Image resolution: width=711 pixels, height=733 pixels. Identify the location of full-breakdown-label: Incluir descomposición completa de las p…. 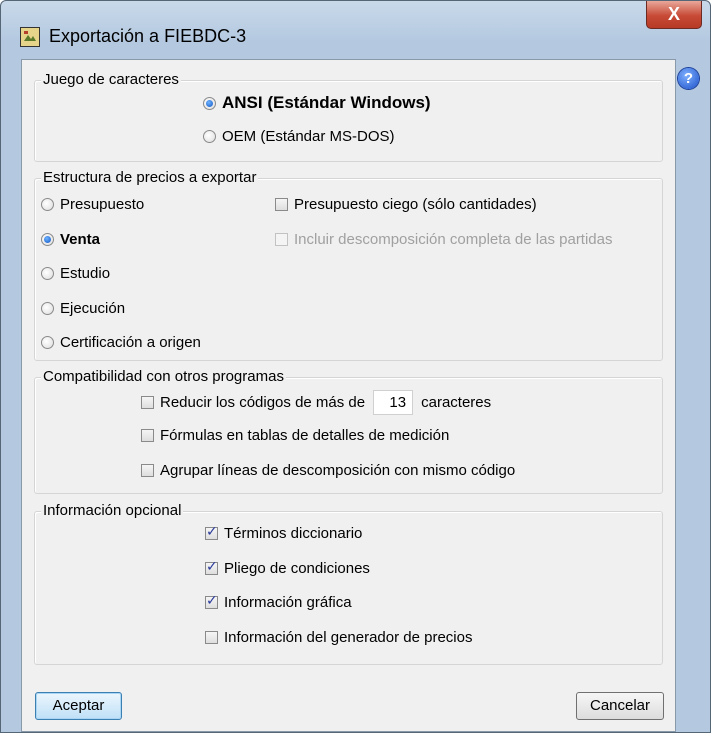
(453, 239).